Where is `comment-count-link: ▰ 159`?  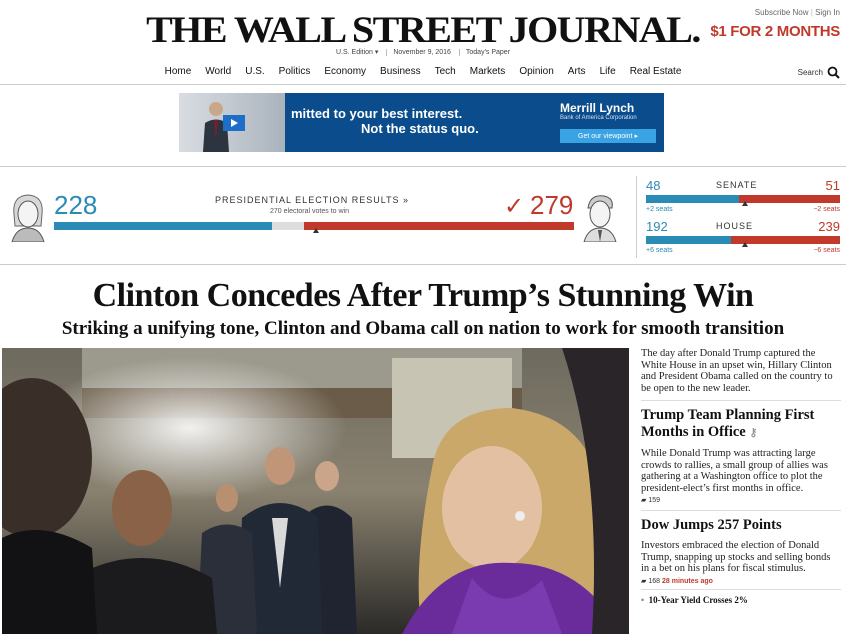 comment-count-link: ▰ 159 is located at coordinates (741, 500).